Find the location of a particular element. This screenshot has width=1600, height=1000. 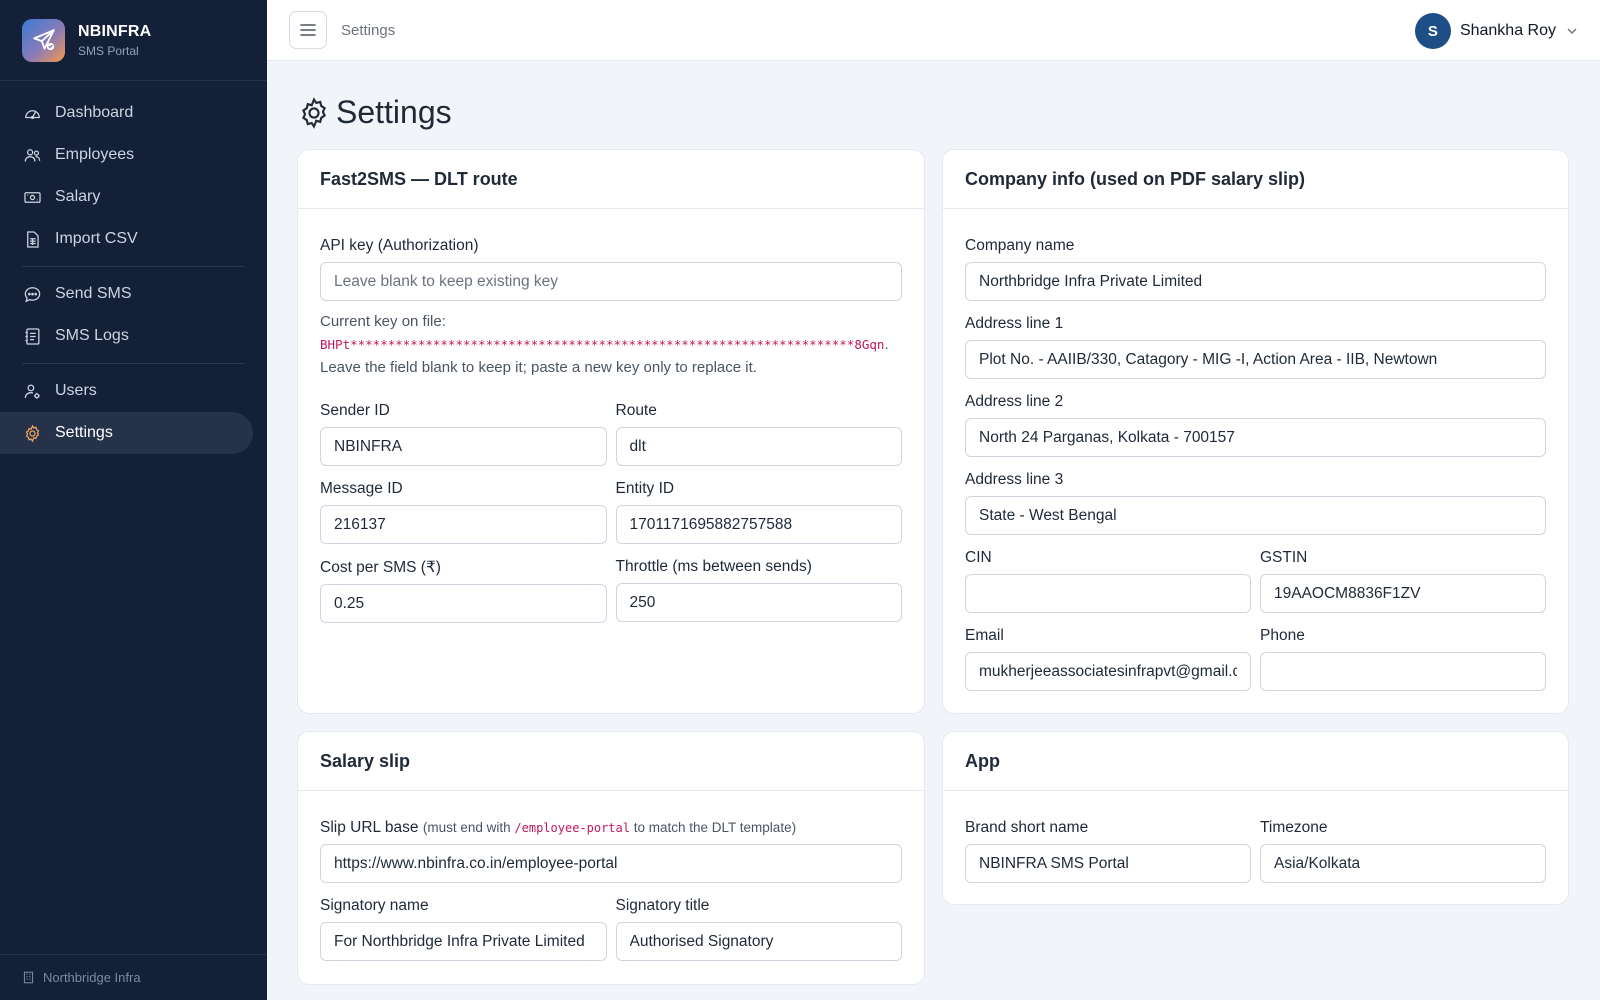

brand: NBINFRA SMS Portal is located at coordinates (133, 40).